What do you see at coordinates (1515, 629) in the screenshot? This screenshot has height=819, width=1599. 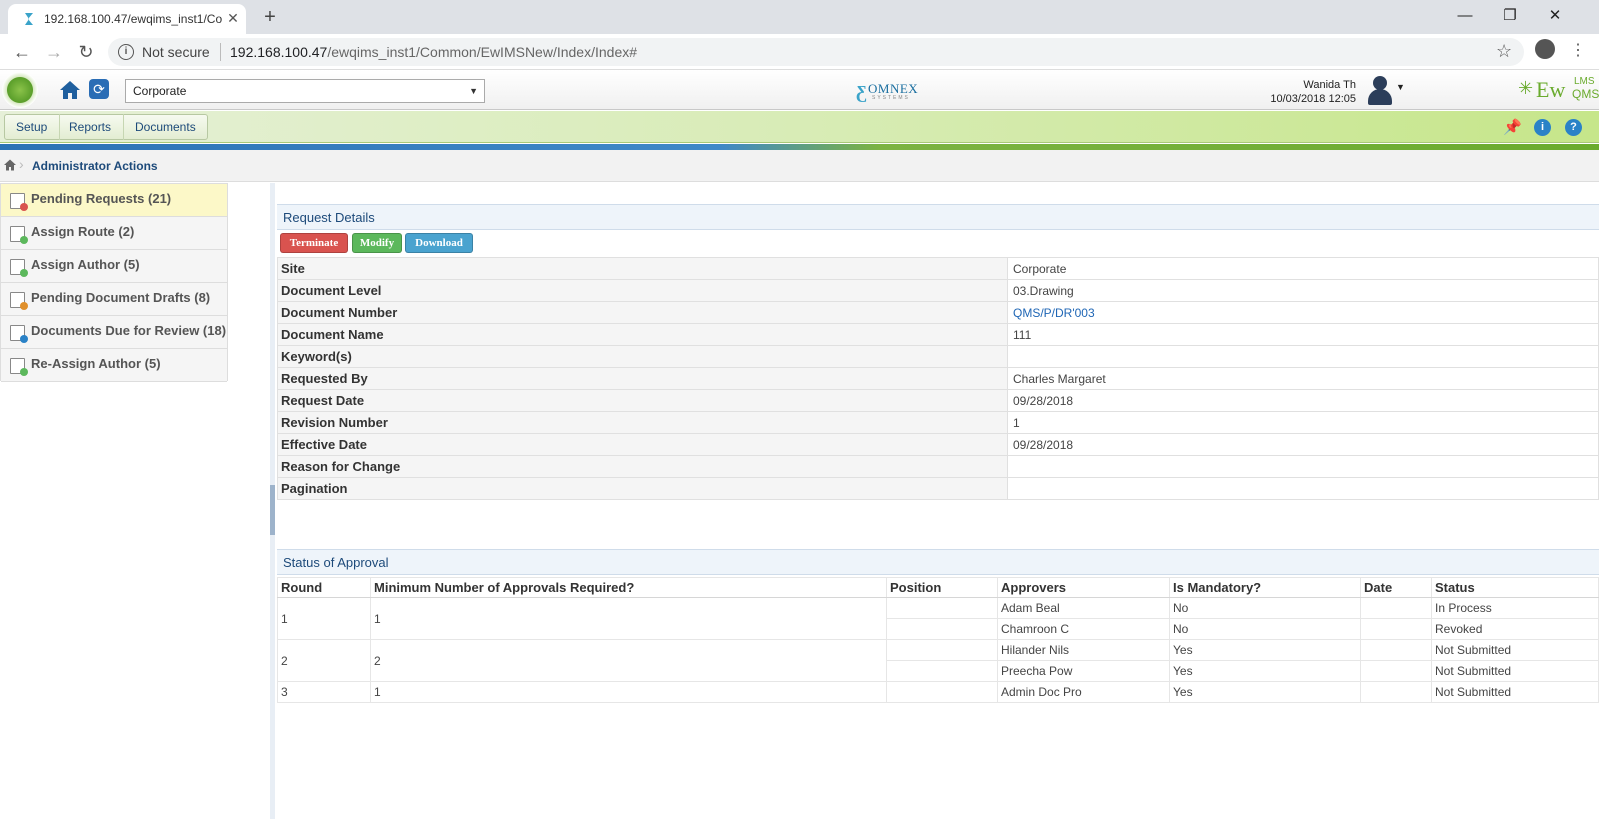 I see `status-cell: Revoked` at bounding box center [1515, 629].